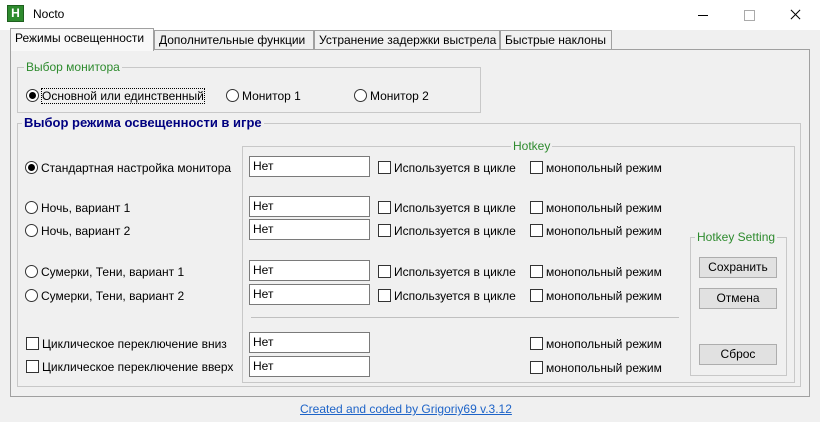 The width and height of the screenshot is (820, 422). What do you see at coordinates (738, 267) in the screenshot?
I see `save-button: Сохранить` at bounding box center [738, 267].